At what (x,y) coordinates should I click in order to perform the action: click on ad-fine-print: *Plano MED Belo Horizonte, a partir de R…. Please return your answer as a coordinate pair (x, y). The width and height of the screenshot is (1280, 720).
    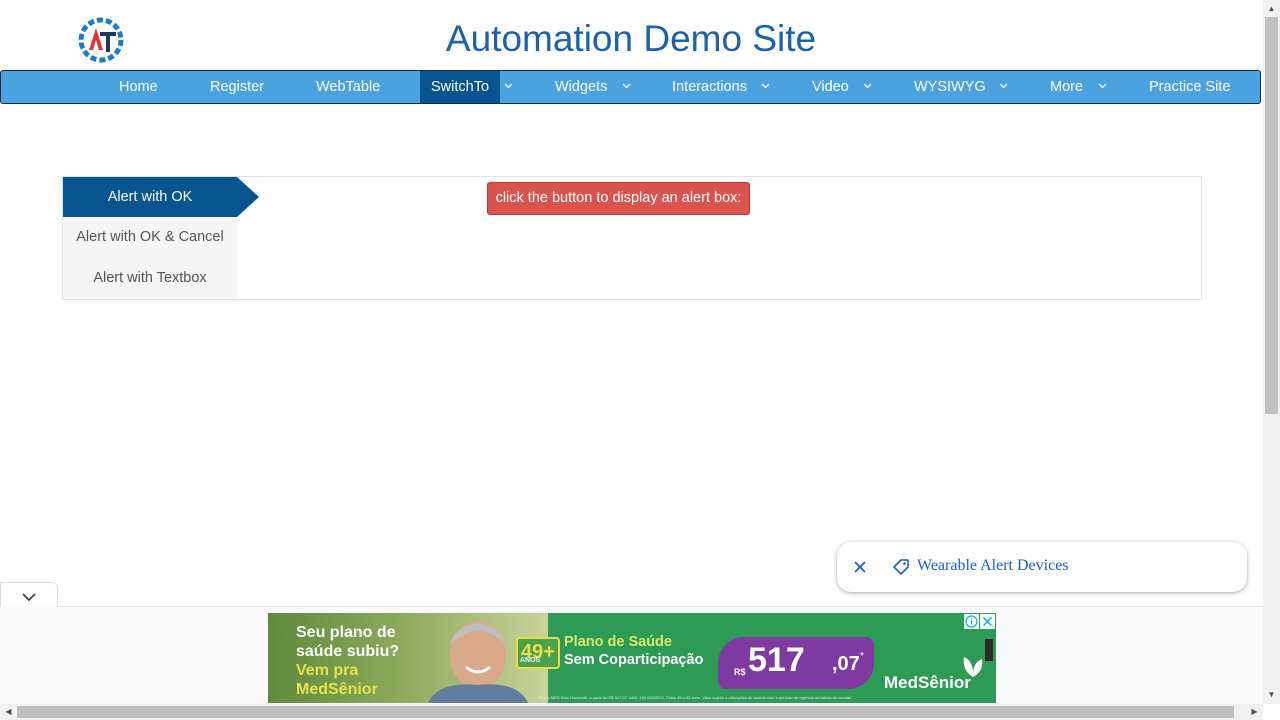
    Looking at the image, I should click on (695, 697).